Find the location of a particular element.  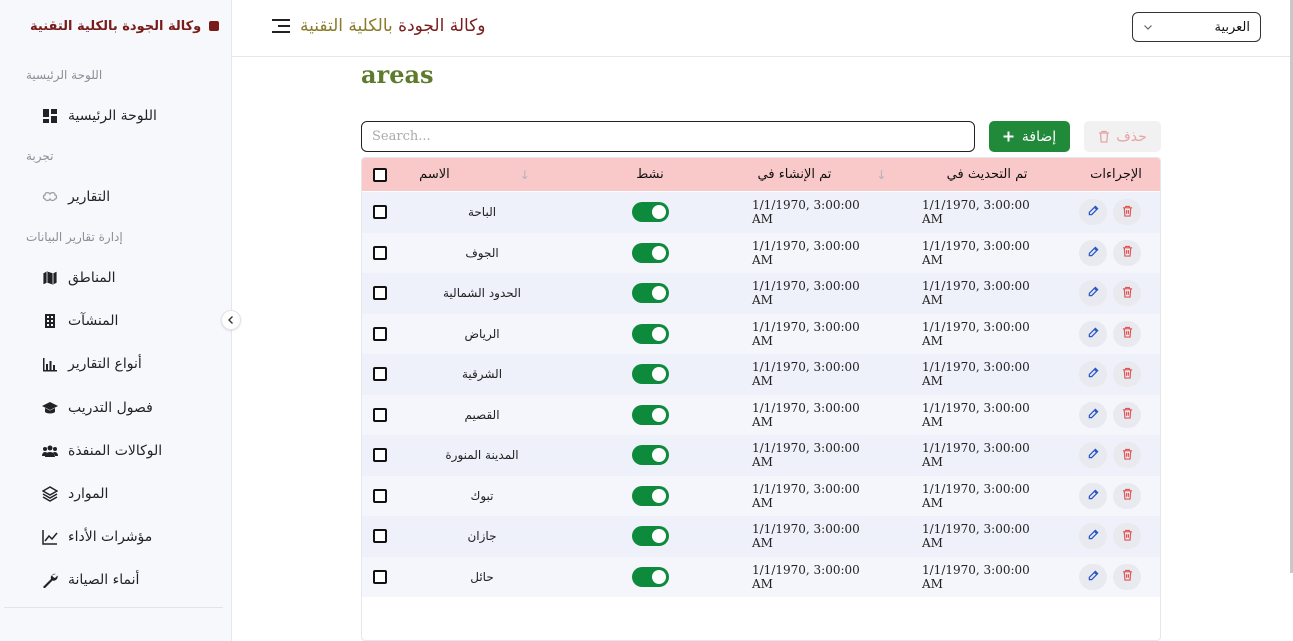

header-title: وكالة الجودة بالكلية التقنية is located at coordinates (393, 26).